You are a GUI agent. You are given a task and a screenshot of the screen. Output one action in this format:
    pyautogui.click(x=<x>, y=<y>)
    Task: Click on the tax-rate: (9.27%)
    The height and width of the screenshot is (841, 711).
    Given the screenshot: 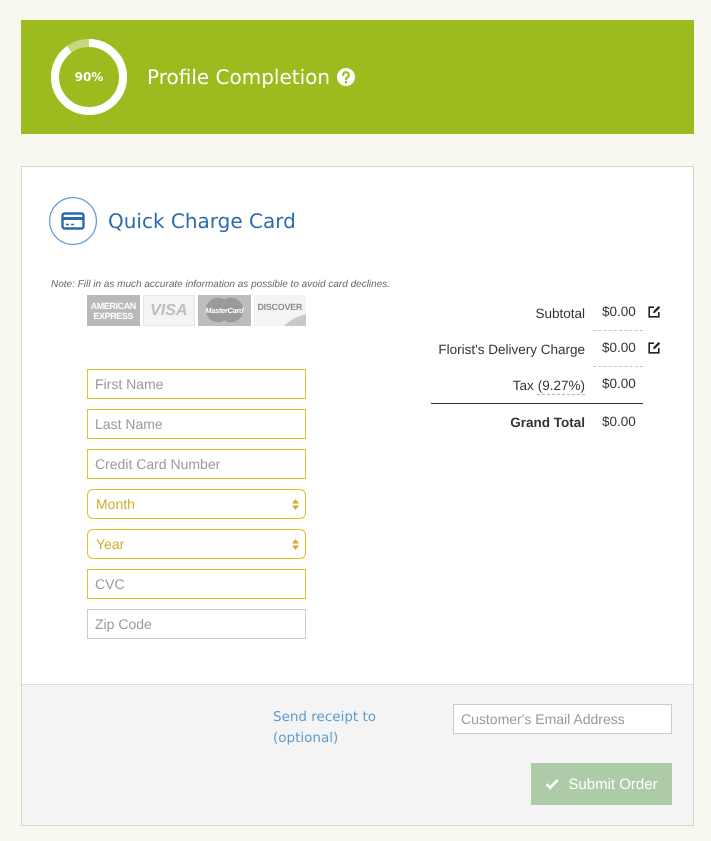 What is the action you would take?
    pyautogui.click(x=561, y=385)
    